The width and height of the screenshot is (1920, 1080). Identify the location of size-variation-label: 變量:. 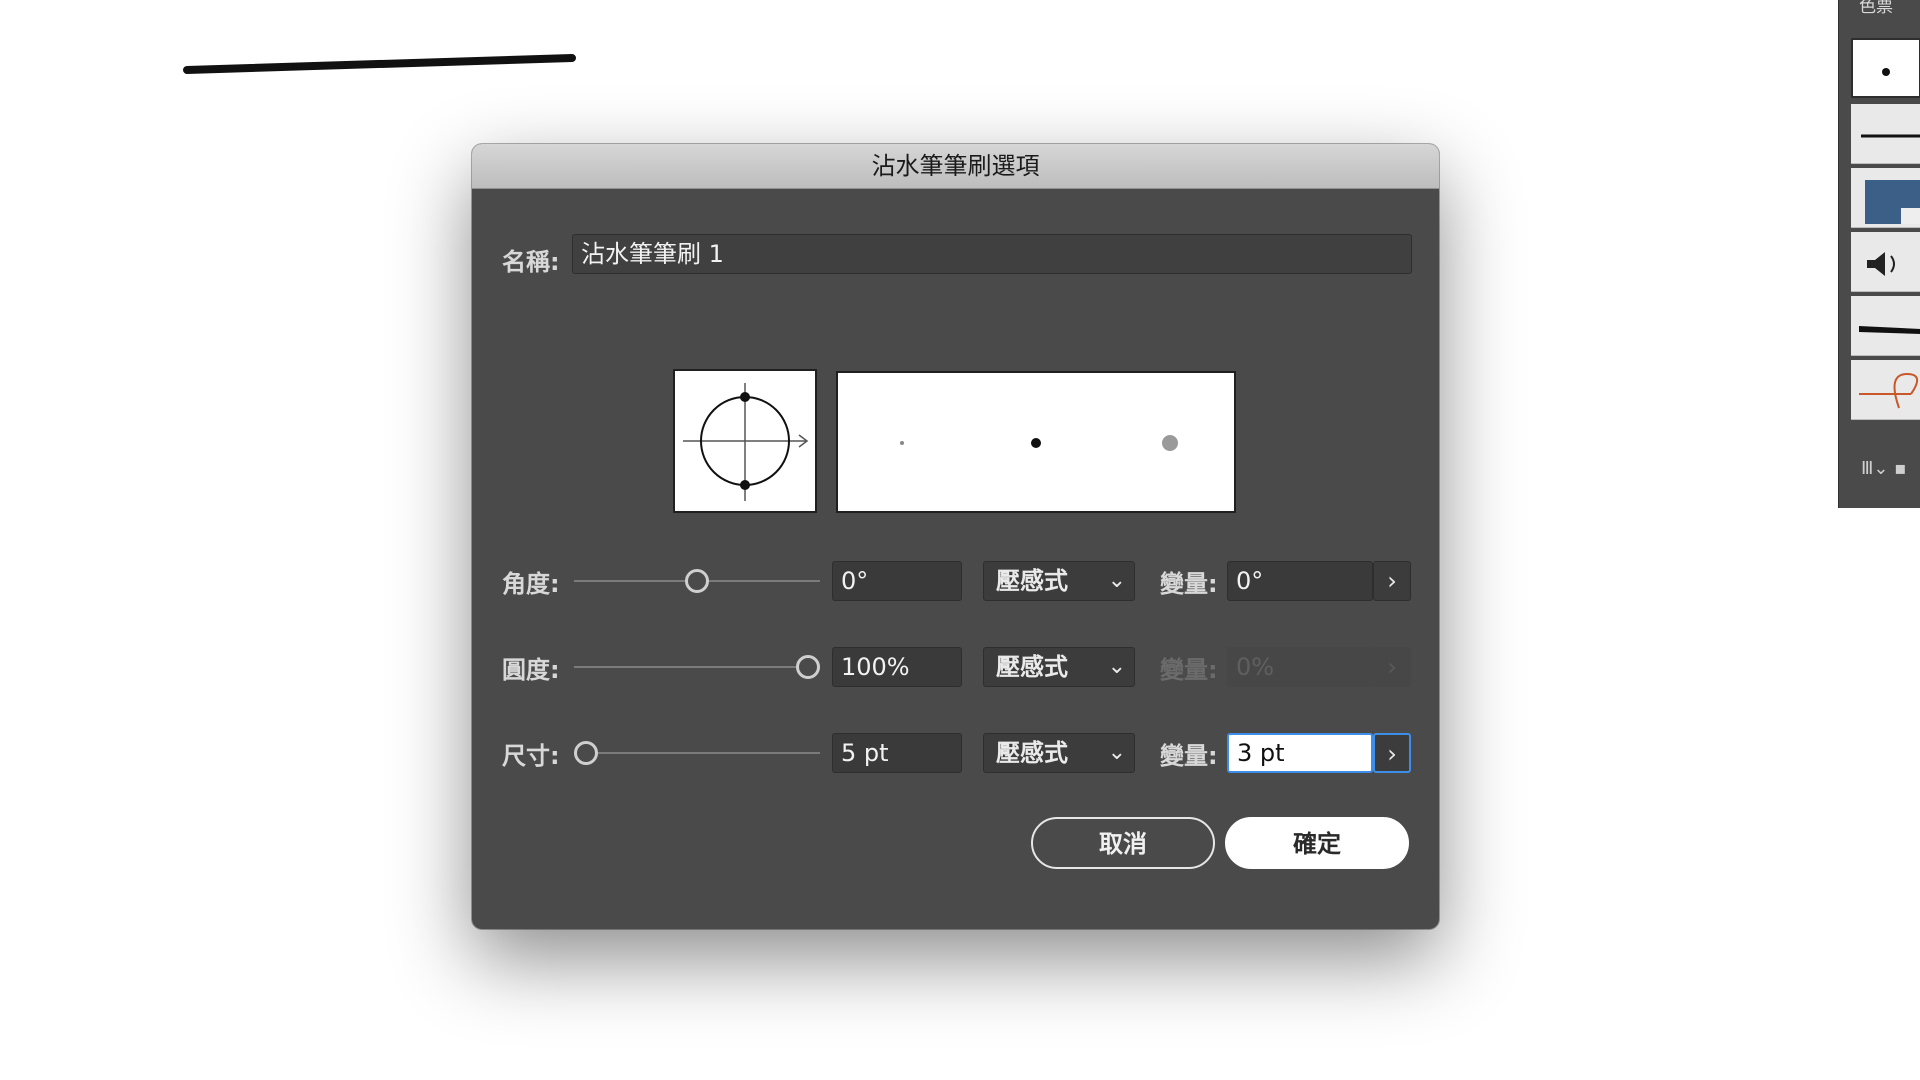
(1189, 756).